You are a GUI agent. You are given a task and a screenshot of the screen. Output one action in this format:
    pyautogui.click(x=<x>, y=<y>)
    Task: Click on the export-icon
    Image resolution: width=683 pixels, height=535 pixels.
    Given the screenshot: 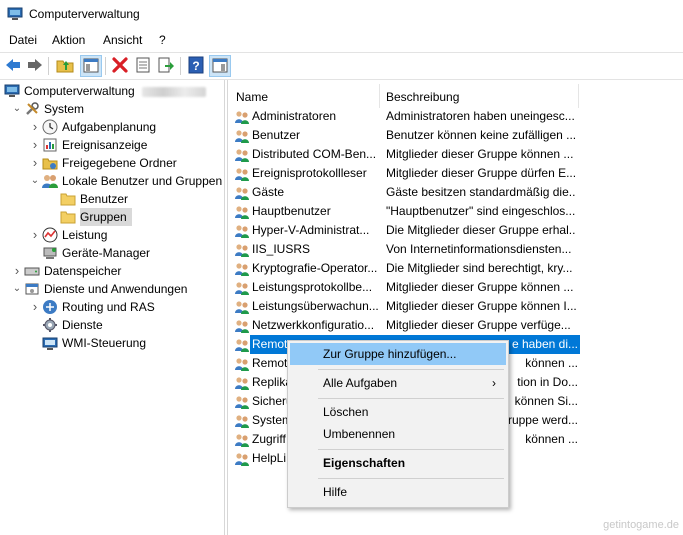 What is the action you would take?
    pyautogui.click(x=166, y=65)
    